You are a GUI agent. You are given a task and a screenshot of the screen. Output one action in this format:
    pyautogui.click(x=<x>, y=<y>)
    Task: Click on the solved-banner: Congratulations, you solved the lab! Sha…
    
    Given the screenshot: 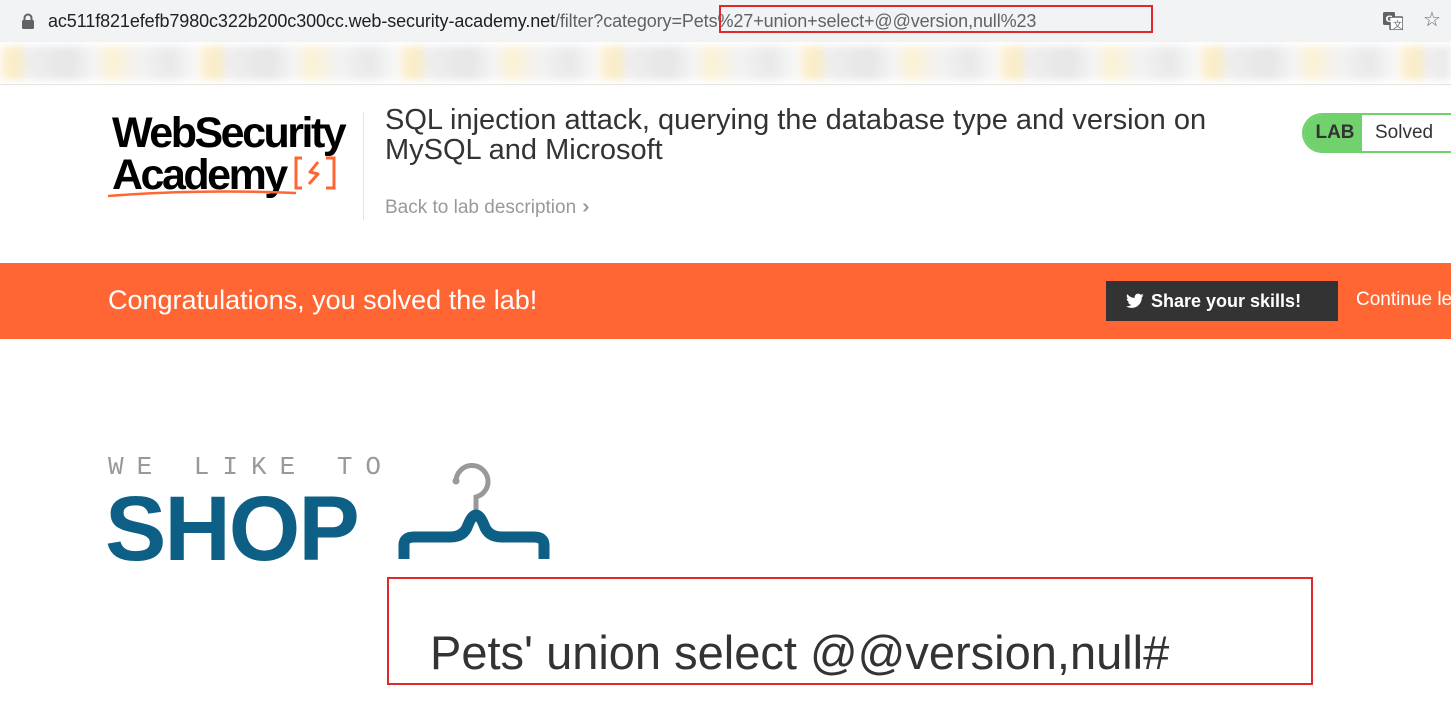 What is the action you would take?
    pyautogui.click(x=725, y=301)
    